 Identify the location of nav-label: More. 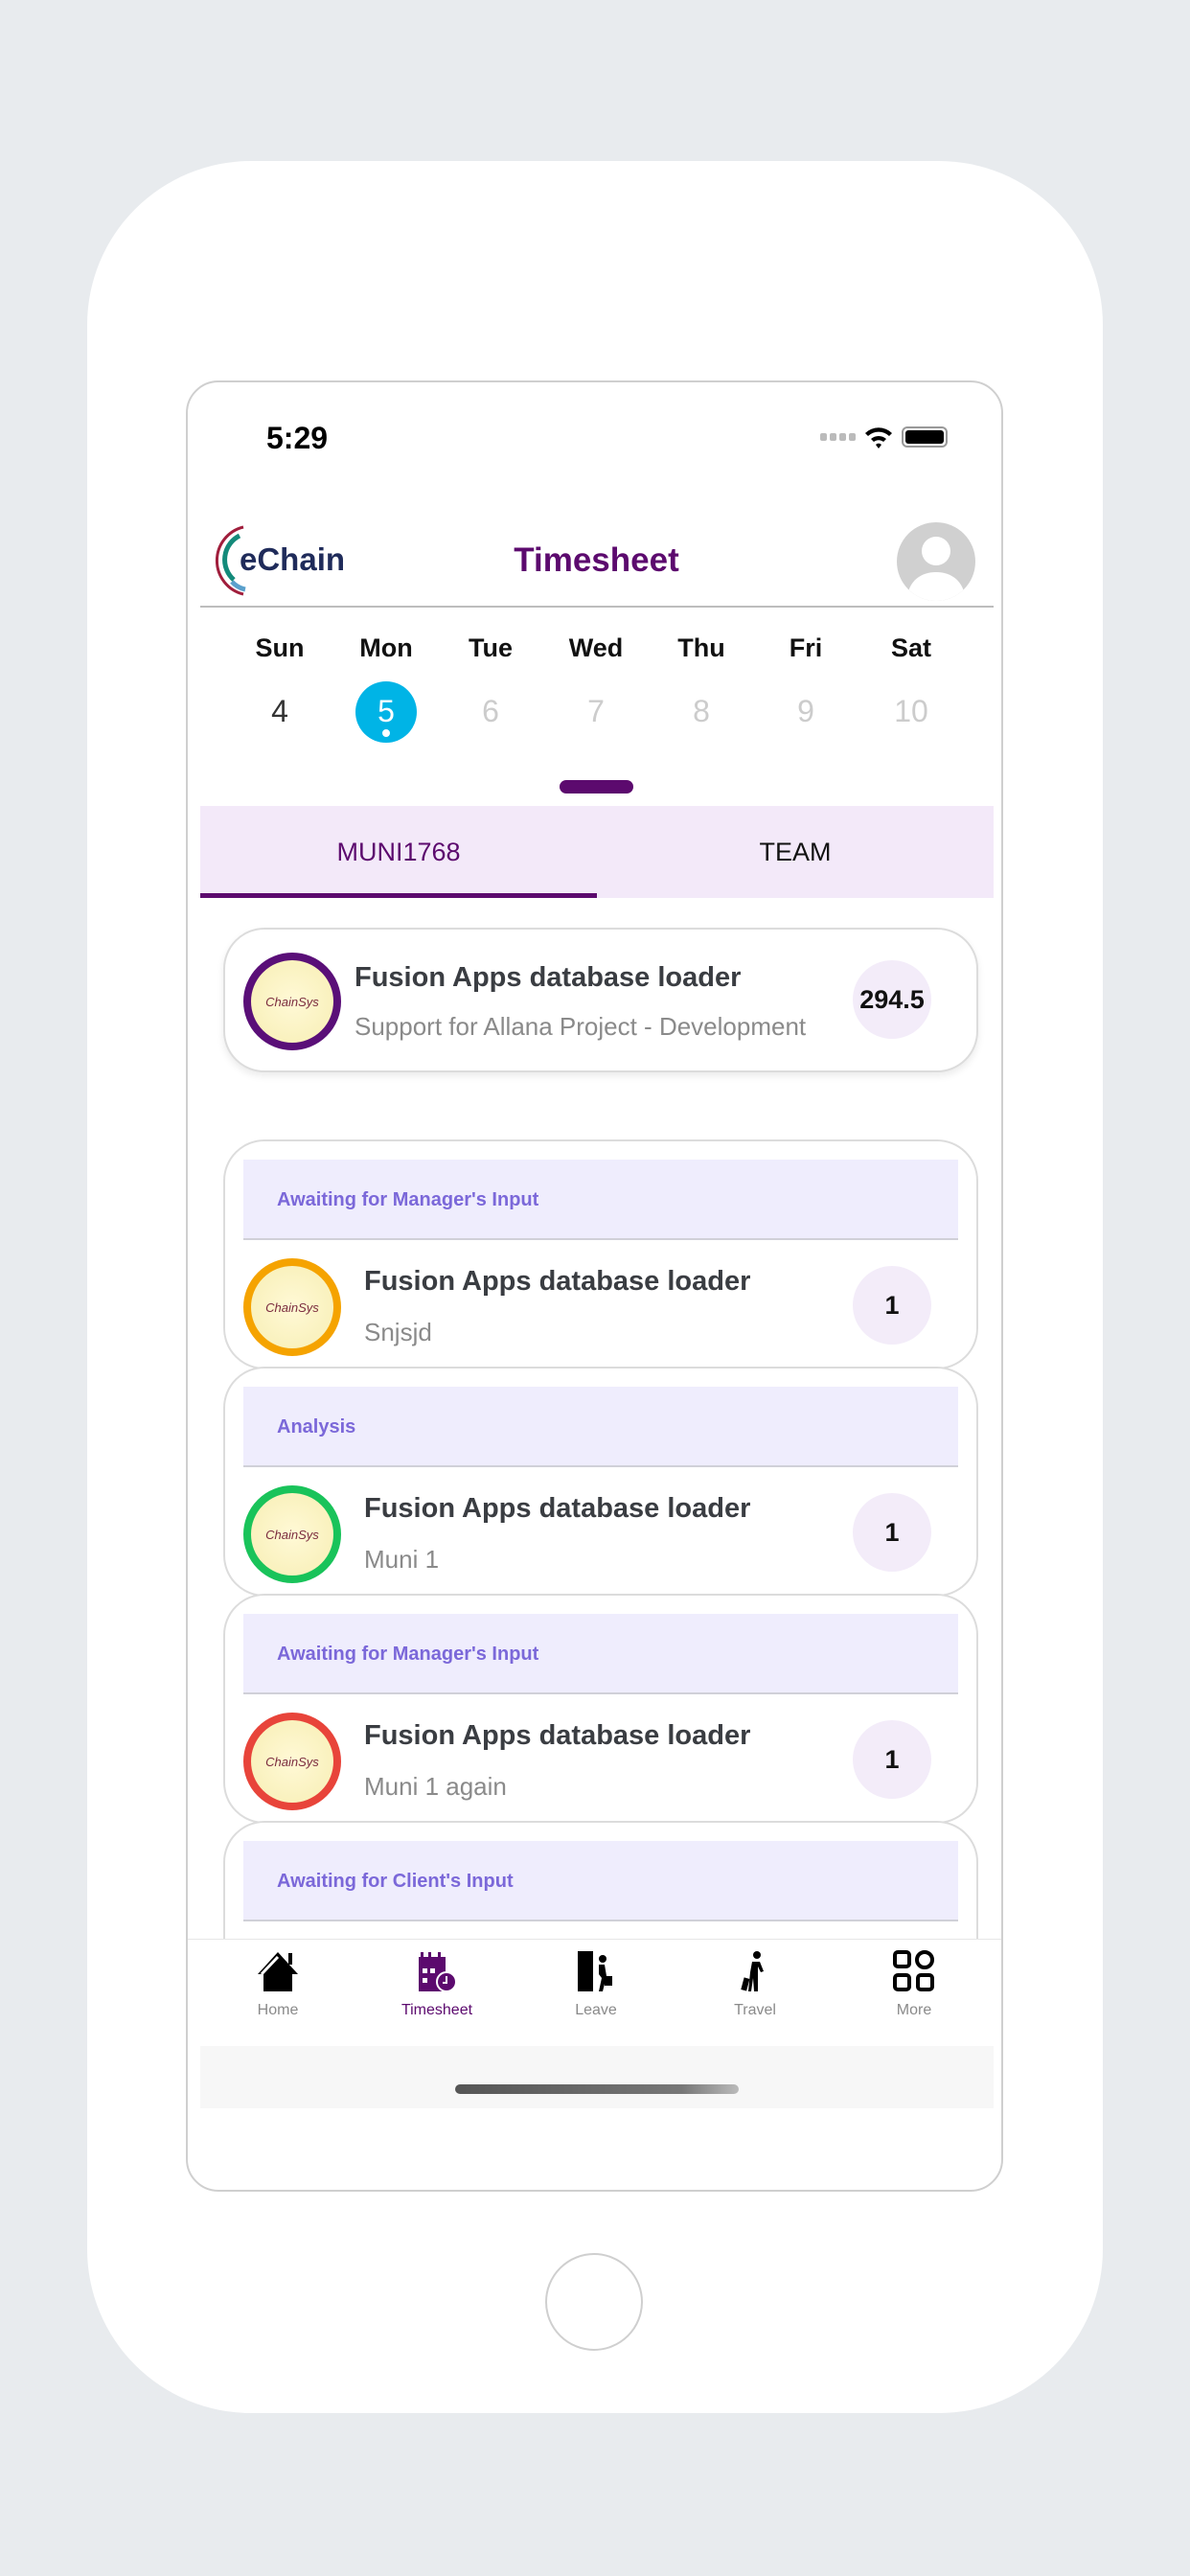
(914, 2010).